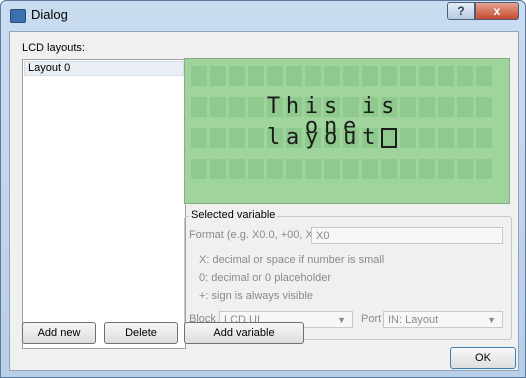 Image resolution: width=526 pixels, height=378 pixels. What do you see at coordinates (256, 235) in the screenshot?
I see `format-label: Format (e.g. X0.0, +00, X0)` at bounding box center [256, 235].